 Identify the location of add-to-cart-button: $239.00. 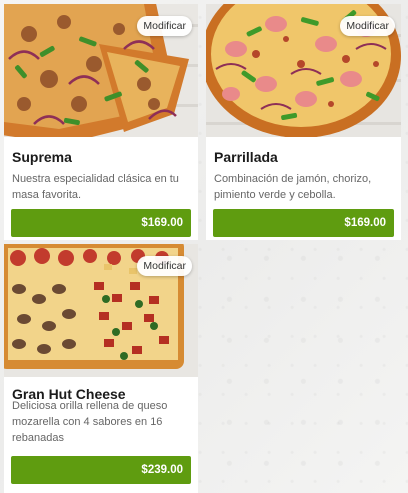
(101, 470).